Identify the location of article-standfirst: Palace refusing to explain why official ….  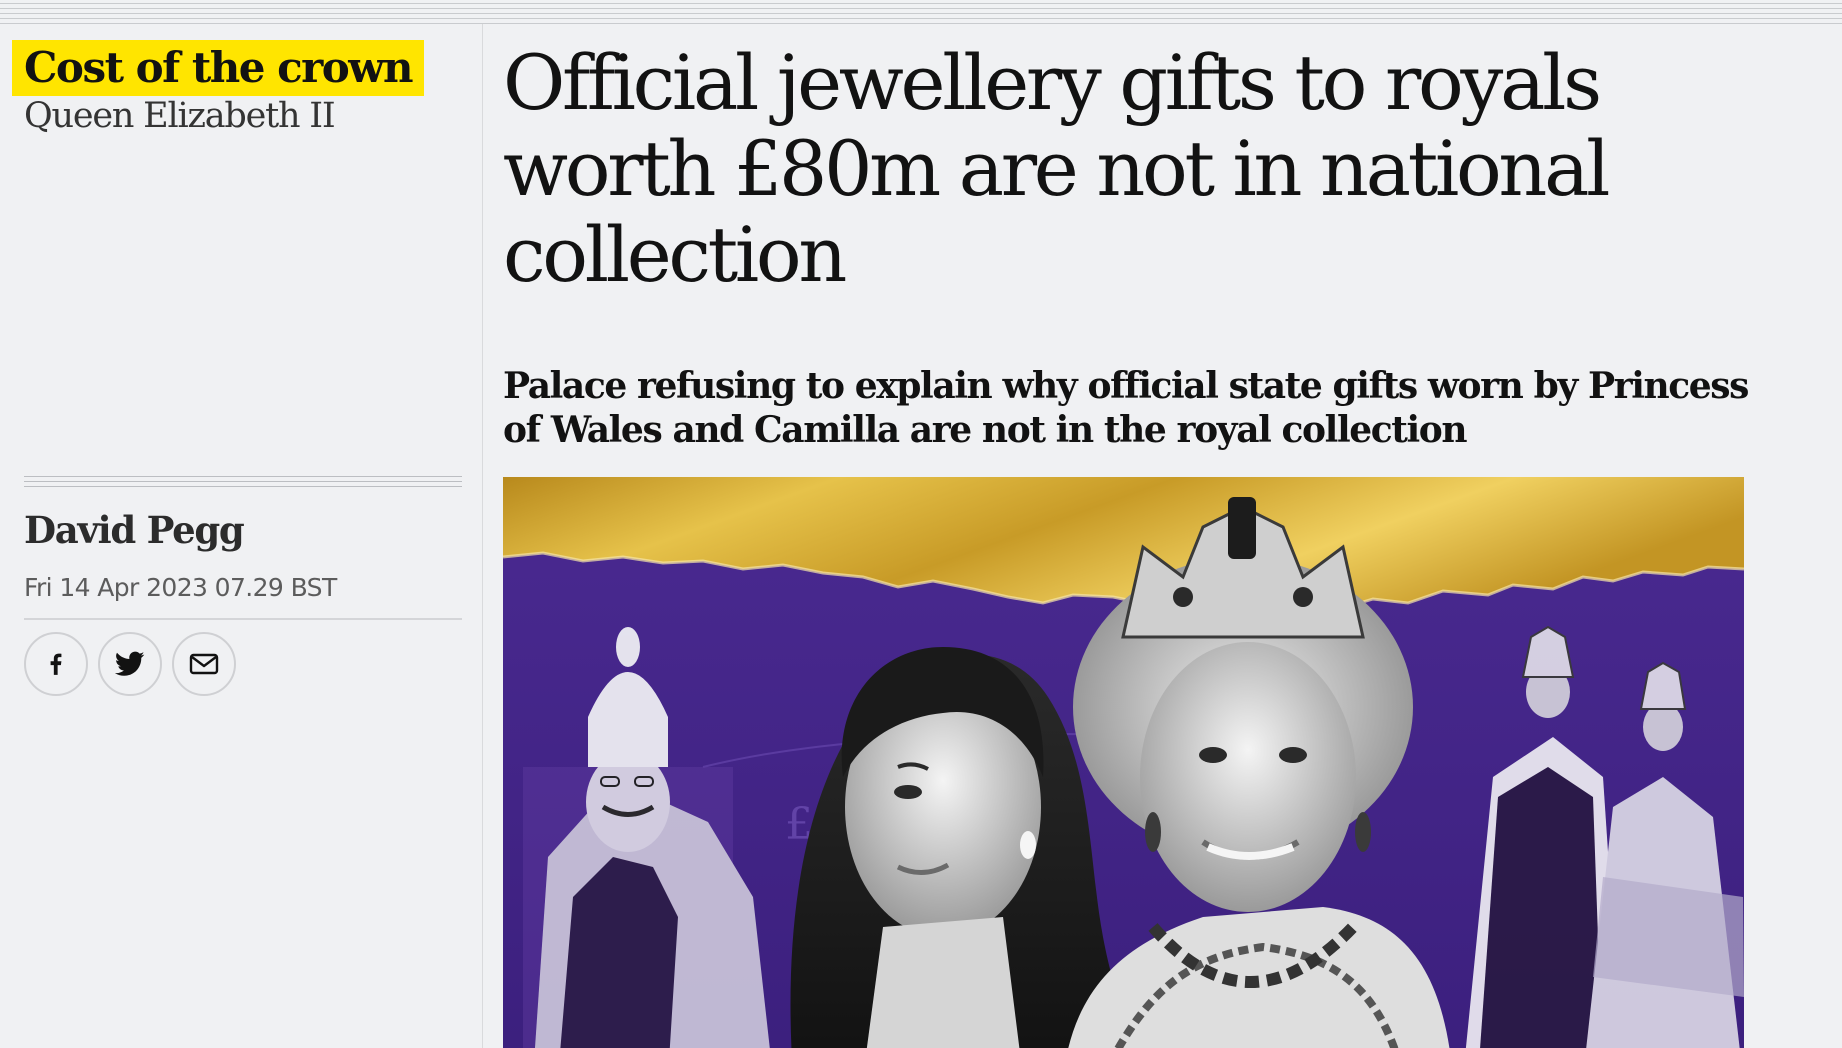
(1126, 408).